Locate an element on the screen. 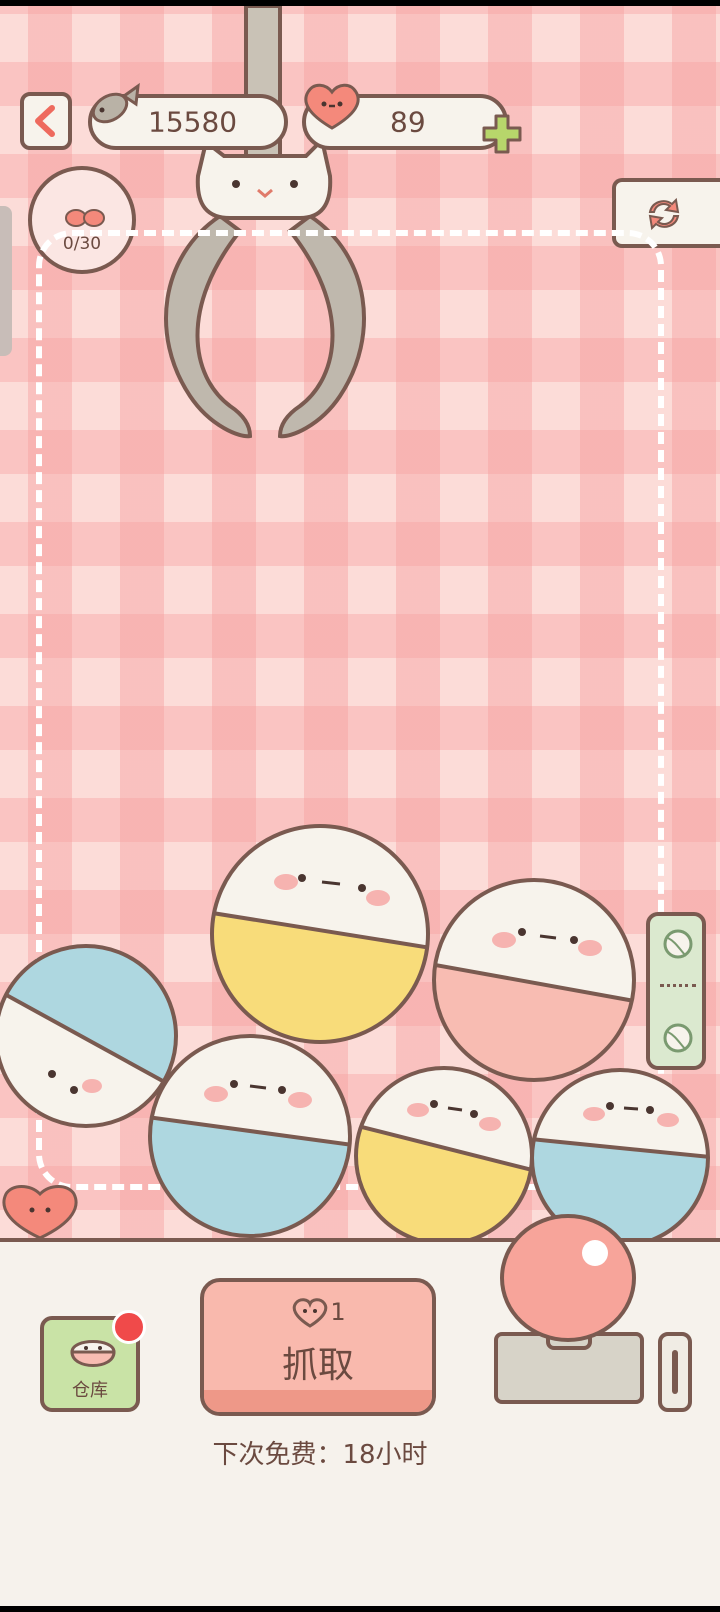 This screenshot has width=720, height=1612. back-arrow-icon is located at coordinates (45, 121).